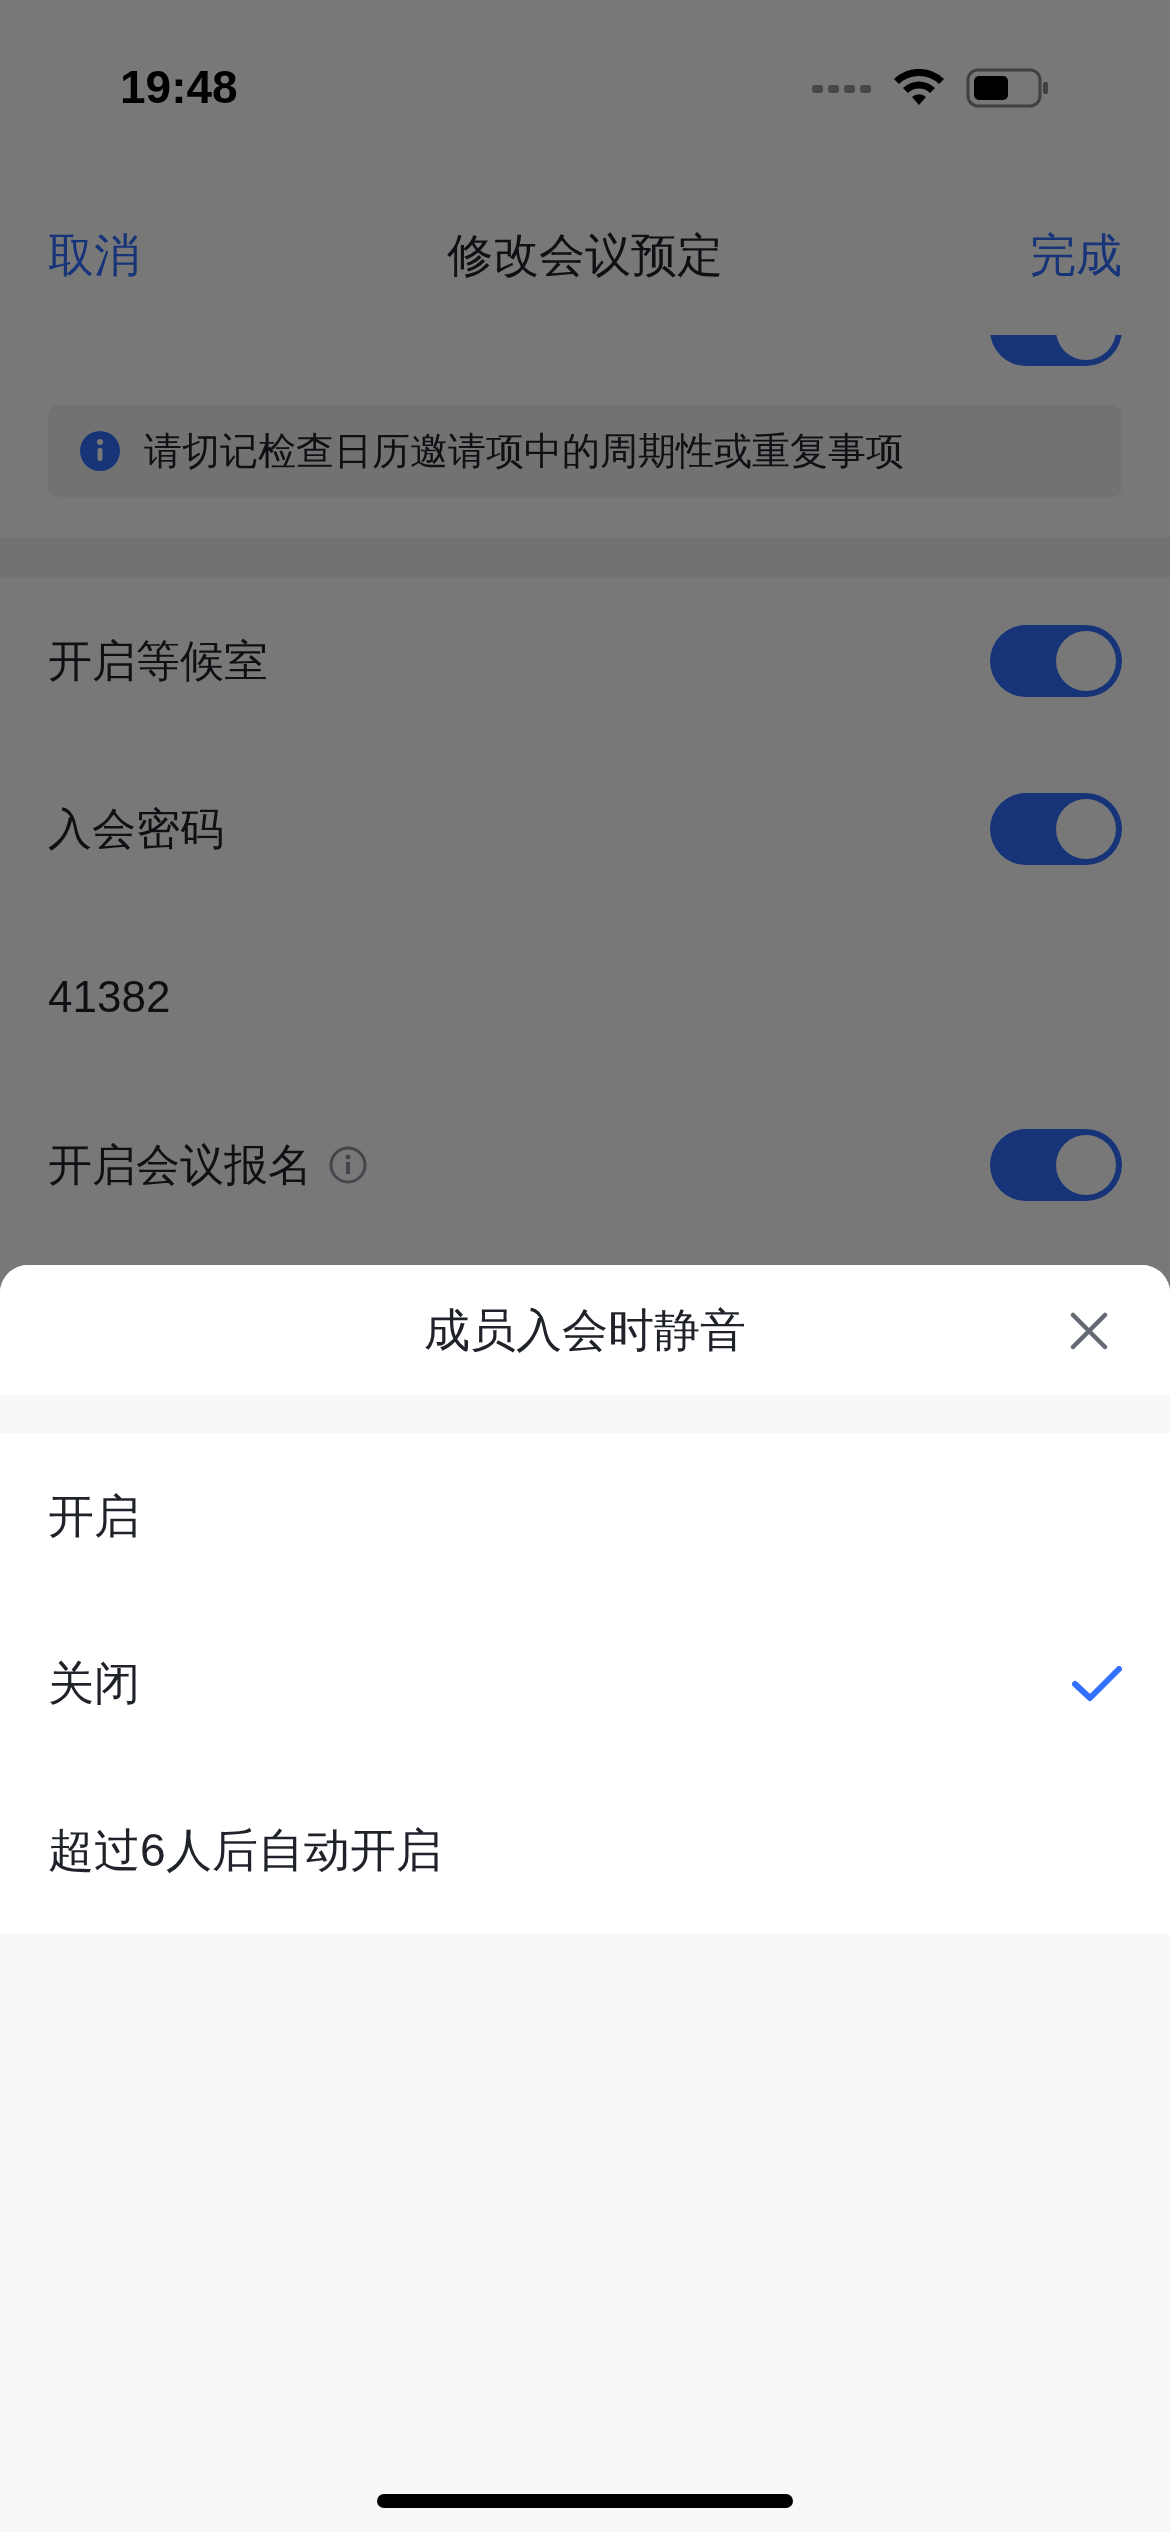 The width and height of the screenshot is (1170, 2532). What do you see at coordinates (1008, 87) in the screenshot?
I see `battery-icon` at bounding box center [1008, 87].